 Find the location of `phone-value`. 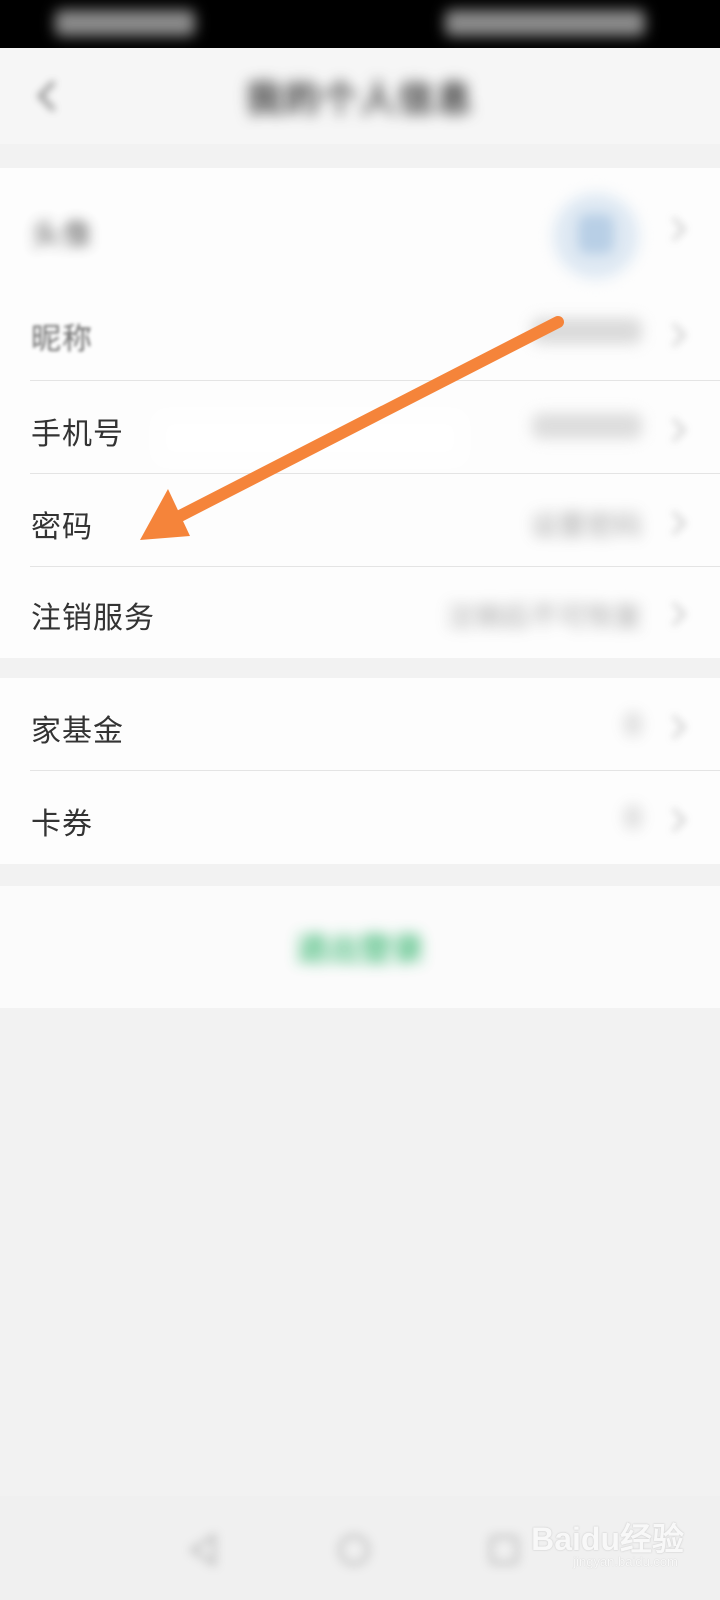

phone-value is located at coordinates (587, 426).